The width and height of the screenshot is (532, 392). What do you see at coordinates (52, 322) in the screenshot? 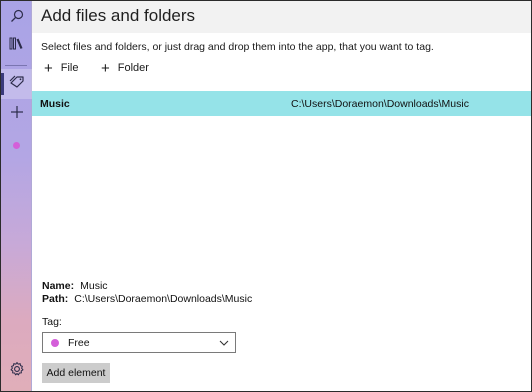
I see `tag-label: Tag:` at bounding box center [52, 322].